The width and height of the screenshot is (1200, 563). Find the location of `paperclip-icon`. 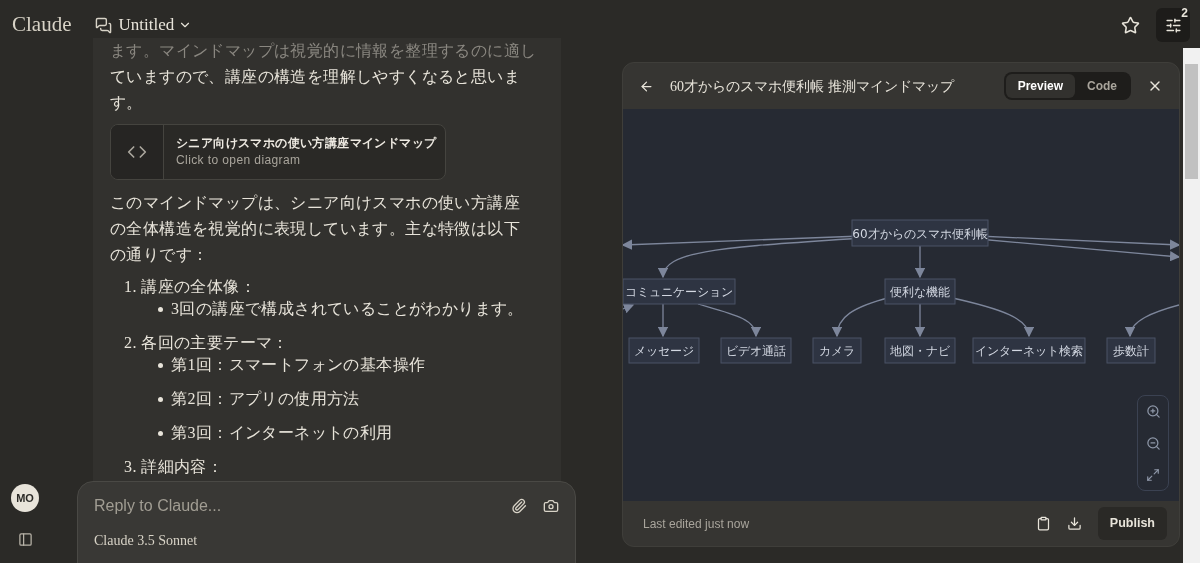

paperclip-icon is located at coordinates (519, 506).